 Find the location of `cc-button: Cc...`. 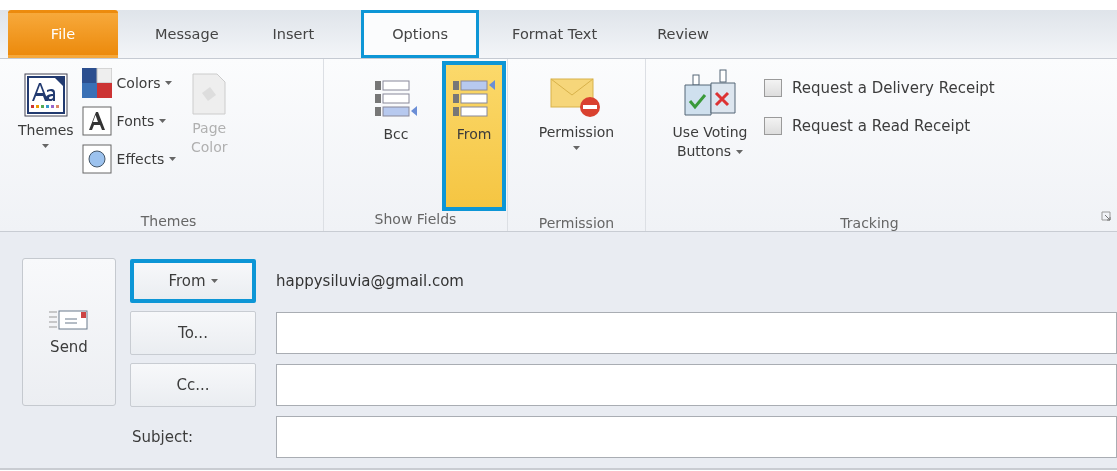

cc-button: Cc... is located at coordinates (193, 384).